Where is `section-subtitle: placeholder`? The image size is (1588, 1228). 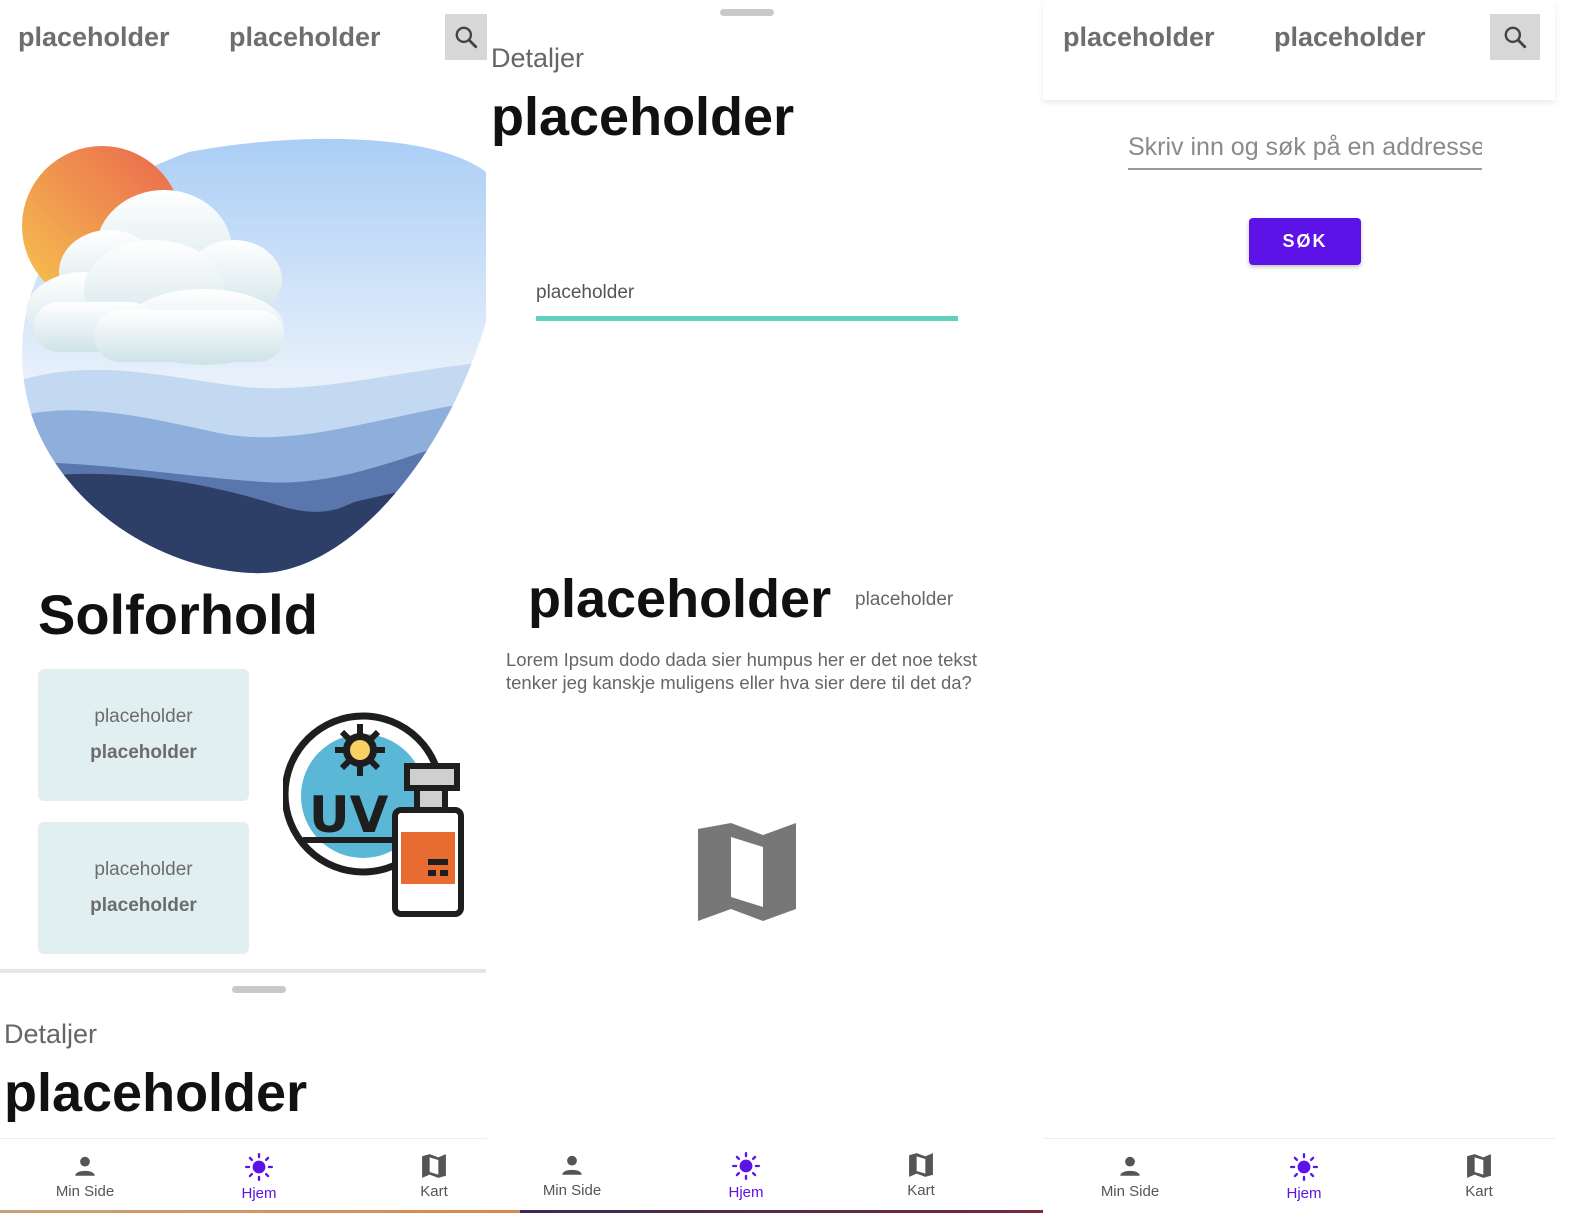
section-subtitle: placeholder is located at coordinates (904, 599).